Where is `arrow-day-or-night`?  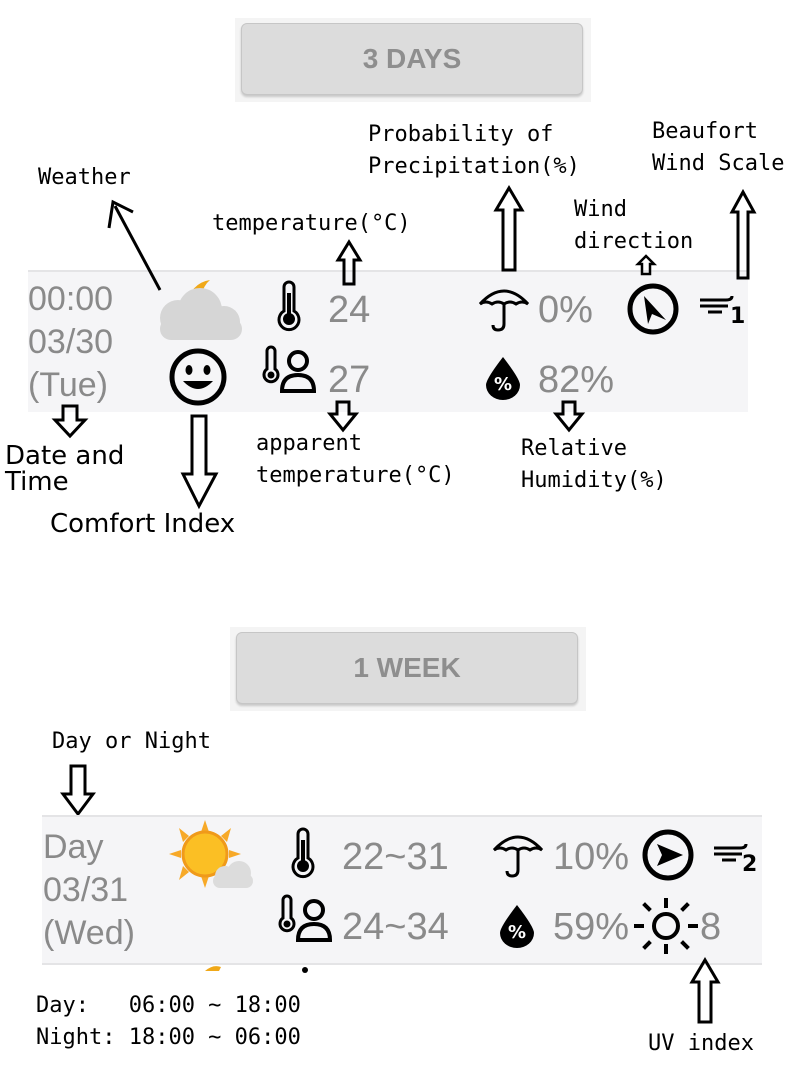 arrow-day-or-night is located at coordinates (78, 790).